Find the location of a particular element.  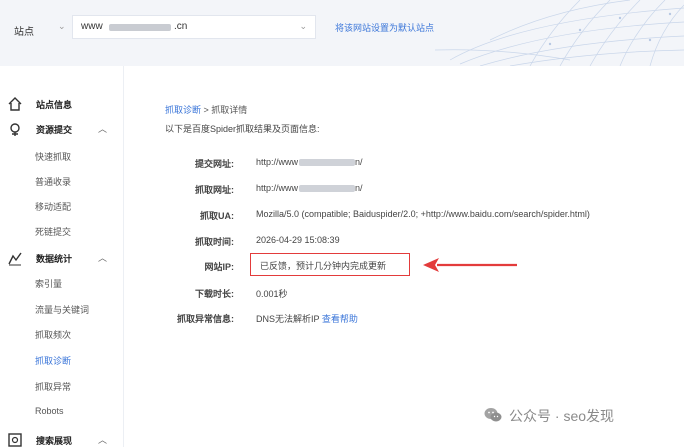

field-key: 抓取异常信息: is located at coordinates (205, 319).